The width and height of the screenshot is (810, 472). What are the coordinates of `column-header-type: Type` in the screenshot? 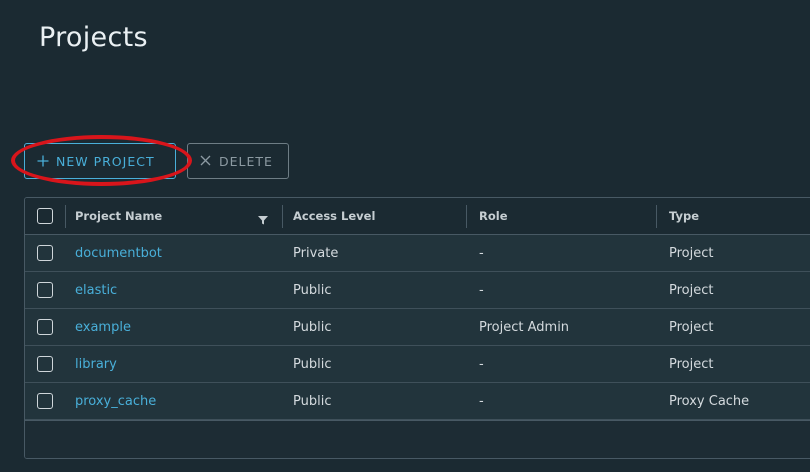 It's located at (739, 216).